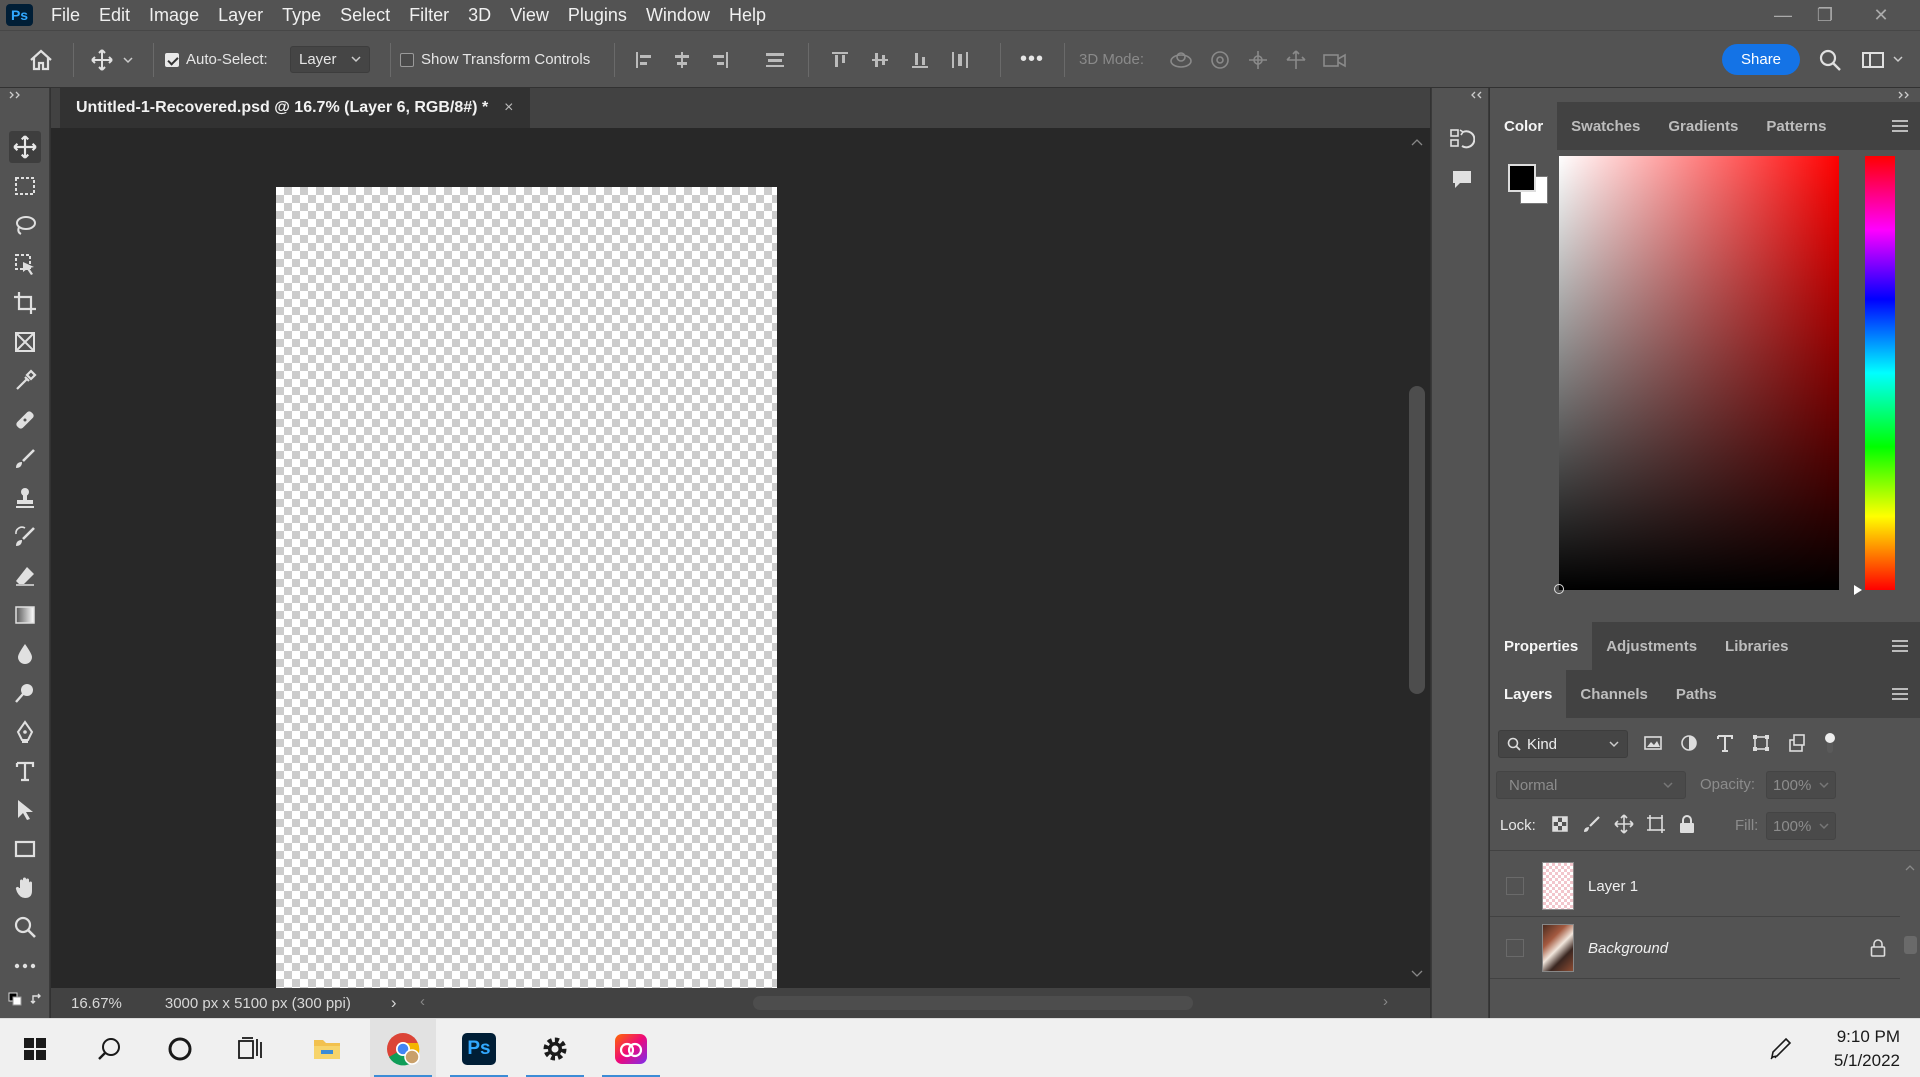 The image size is (1920, 1077). Describe the element at coordinates (1780, 1048) in the screenshot. I see `pen-workspace-button` at that location.